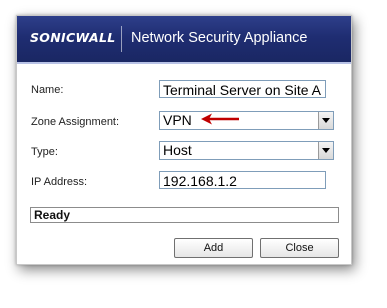  What do you see at coordinates (219, 38) in the screenshot?
I see `app-title: Network Security Appliance` at bounding box center [219, 38].